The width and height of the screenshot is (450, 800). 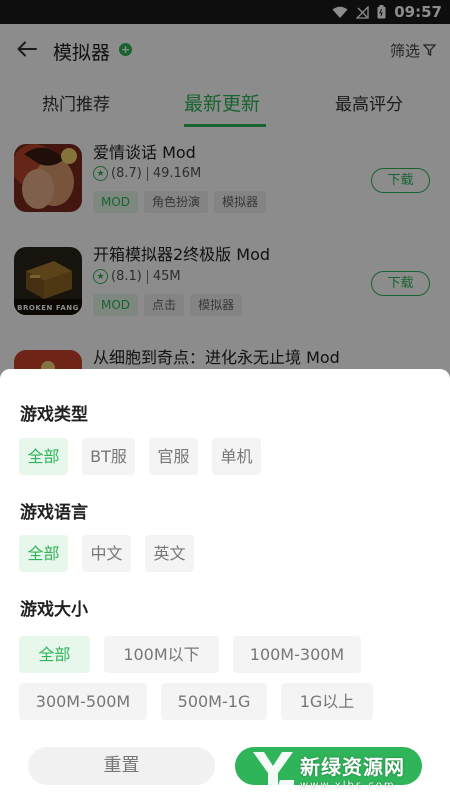 I want to click on reset-button: 重置, so click(x=121, y=766).